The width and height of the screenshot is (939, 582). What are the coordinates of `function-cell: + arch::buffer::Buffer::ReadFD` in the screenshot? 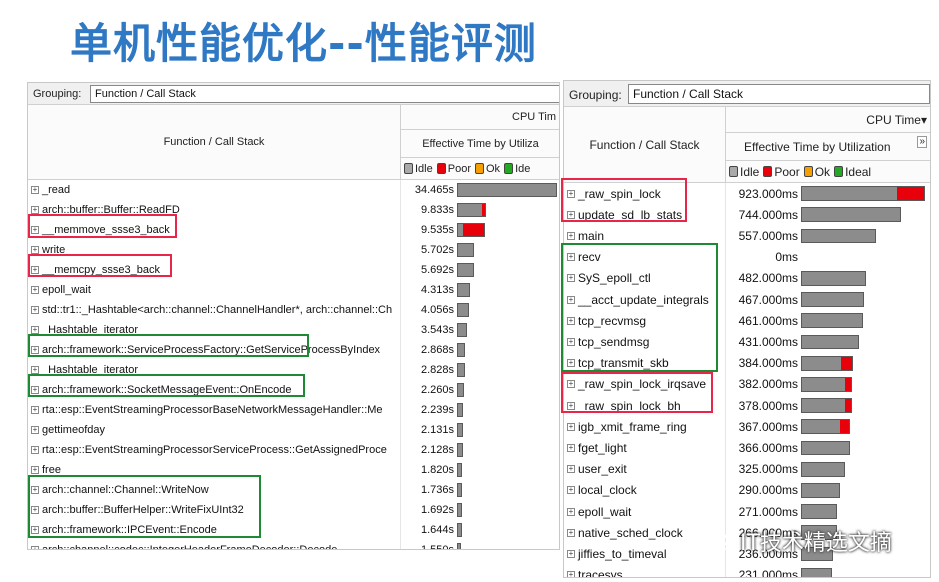 It's located at (214, 210).